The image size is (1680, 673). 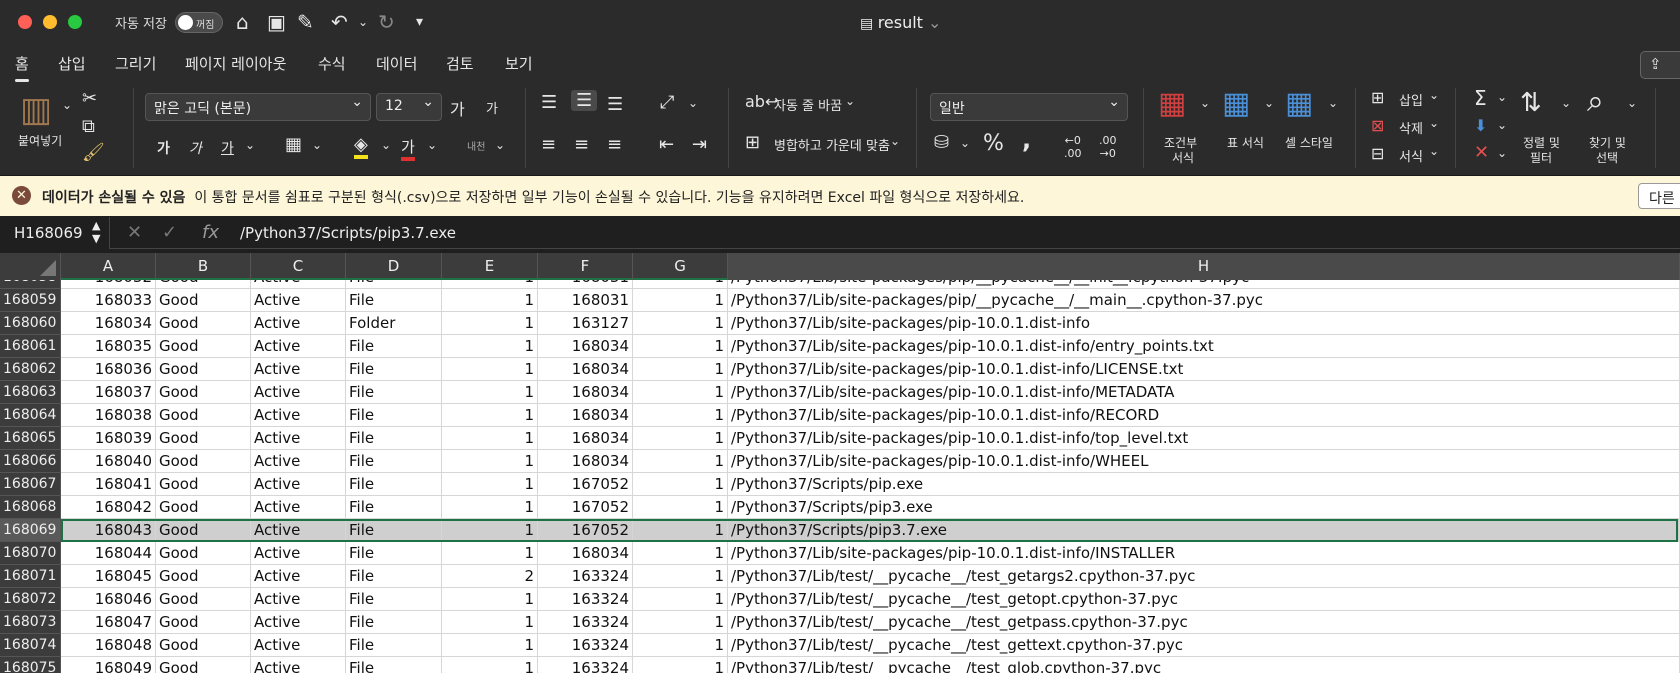 I want to click on sort-filter-icon: ⇅, so click(x=1531, y=103).